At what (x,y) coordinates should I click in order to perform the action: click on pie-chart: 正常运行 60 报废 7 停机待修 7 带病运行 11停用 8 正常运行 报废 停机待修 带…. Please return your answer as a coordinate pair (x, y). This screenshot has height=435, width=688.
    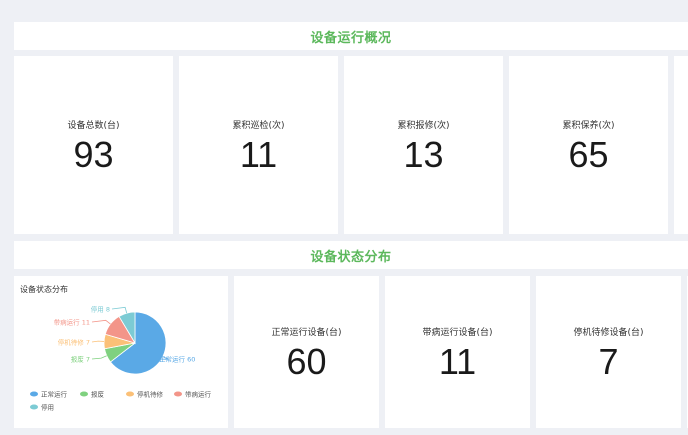
    Looking at the image, I should click on (121, 358).